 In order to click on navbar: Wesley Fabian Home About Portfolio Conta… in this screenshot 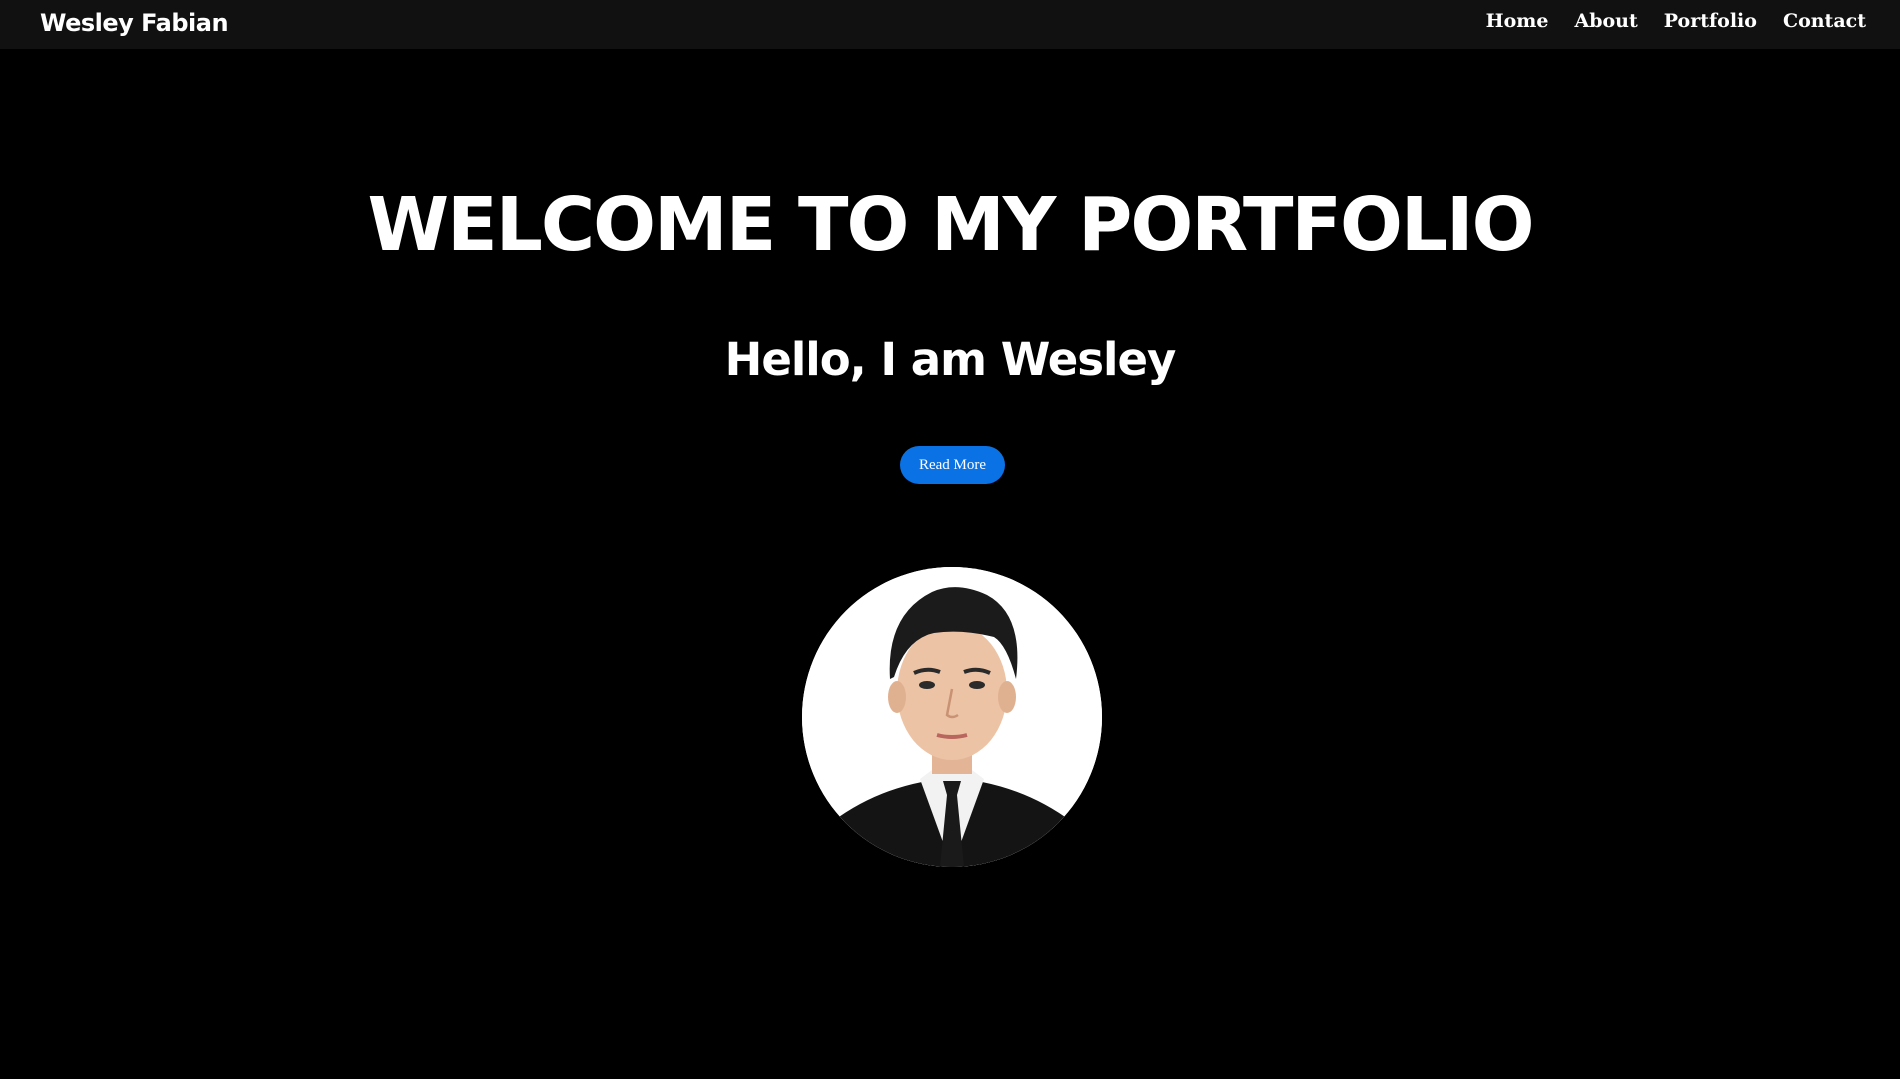, I will do `click(950, 24)`.